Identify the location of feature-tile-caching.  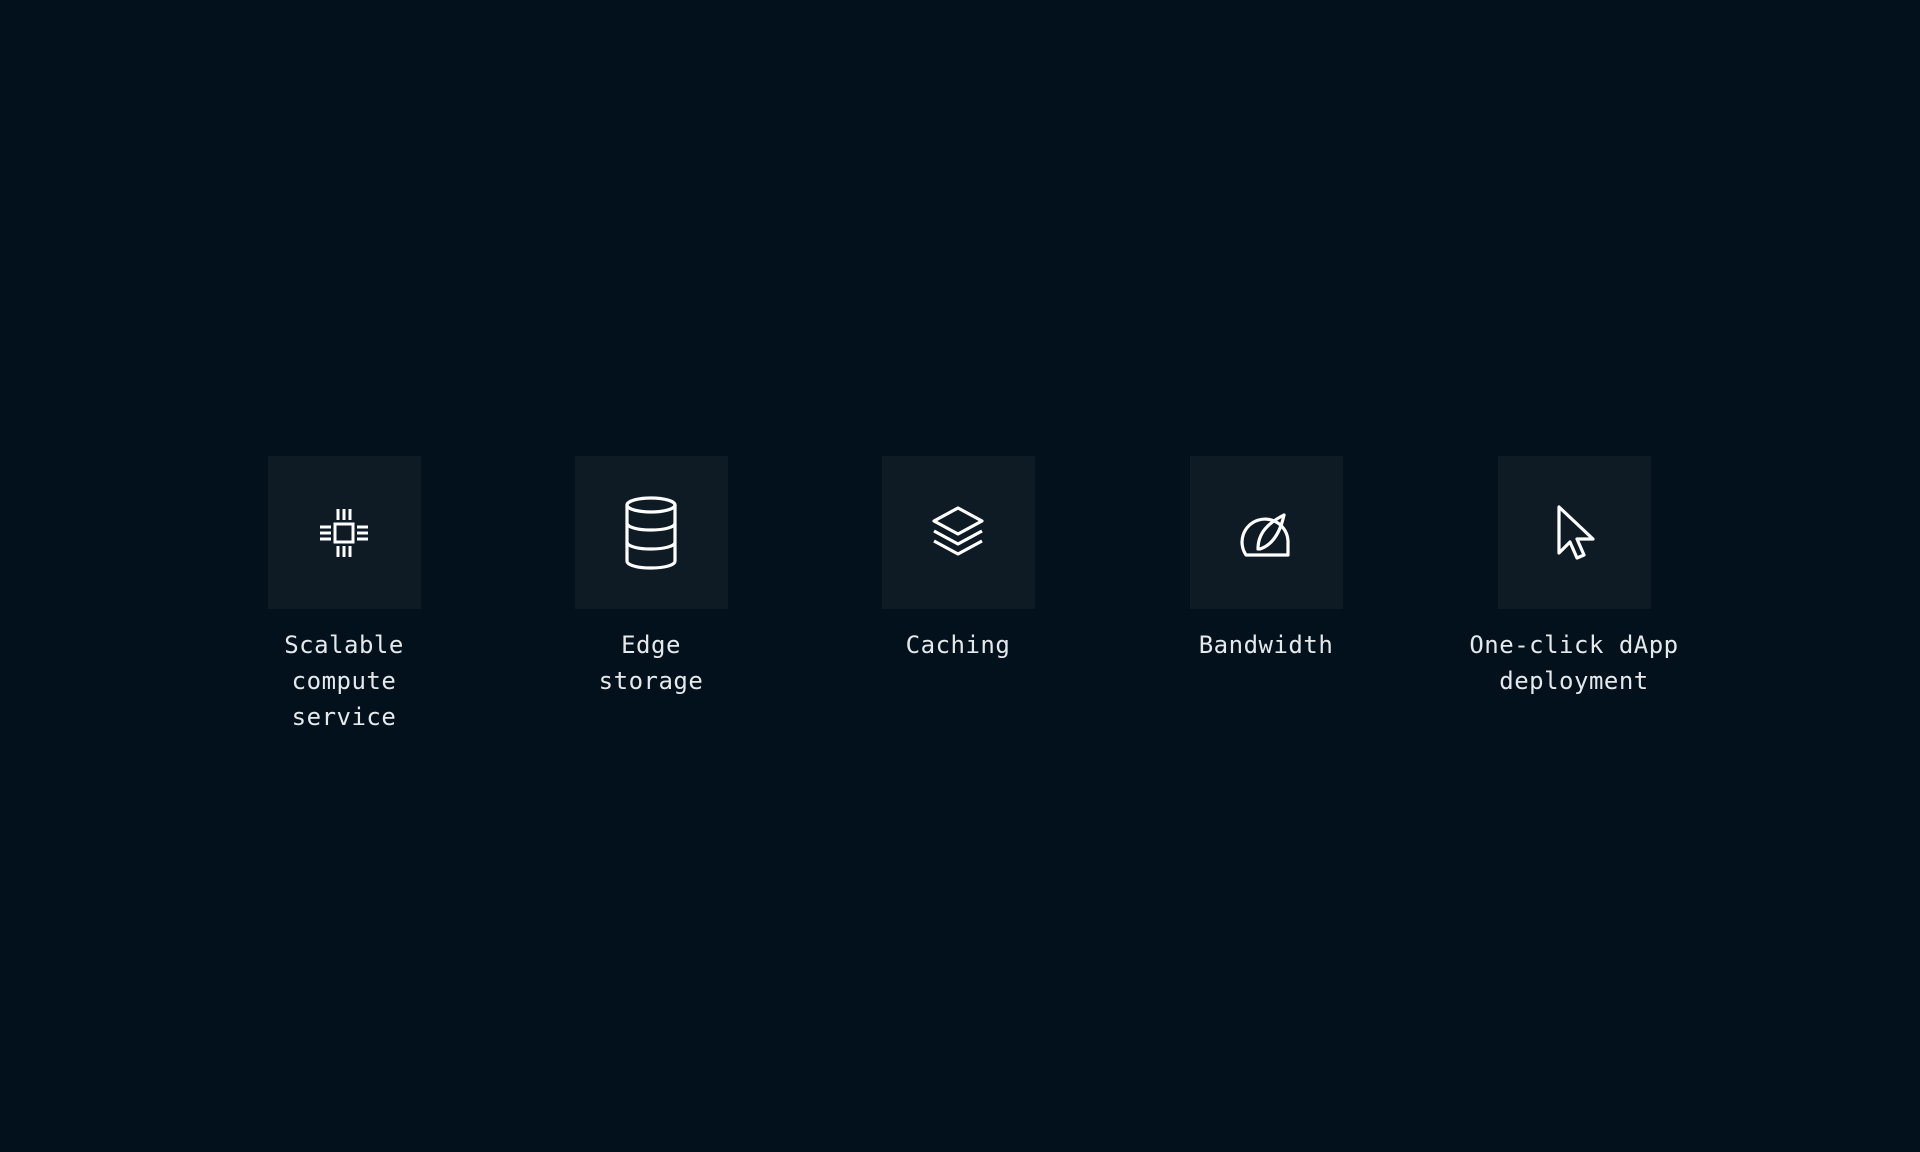
(958, 532).